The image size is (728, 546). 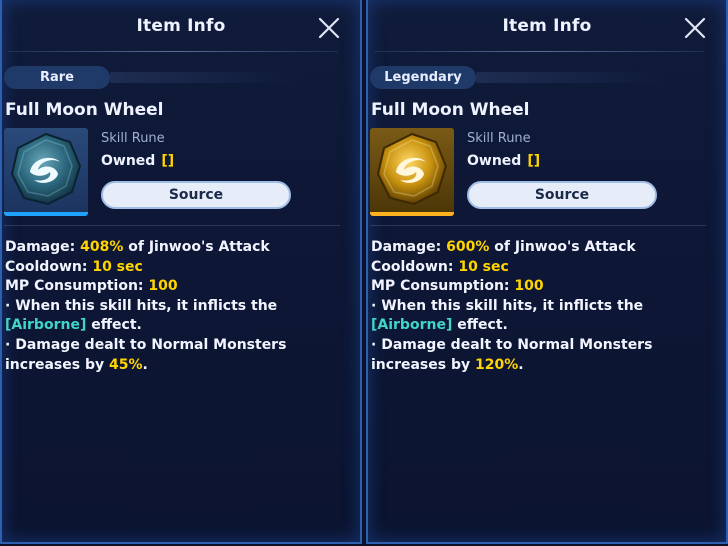 What do you see at coordinates (102, 247) in the screenshot?
I see `damage-value: 408%` at bounding box center [102, 247].